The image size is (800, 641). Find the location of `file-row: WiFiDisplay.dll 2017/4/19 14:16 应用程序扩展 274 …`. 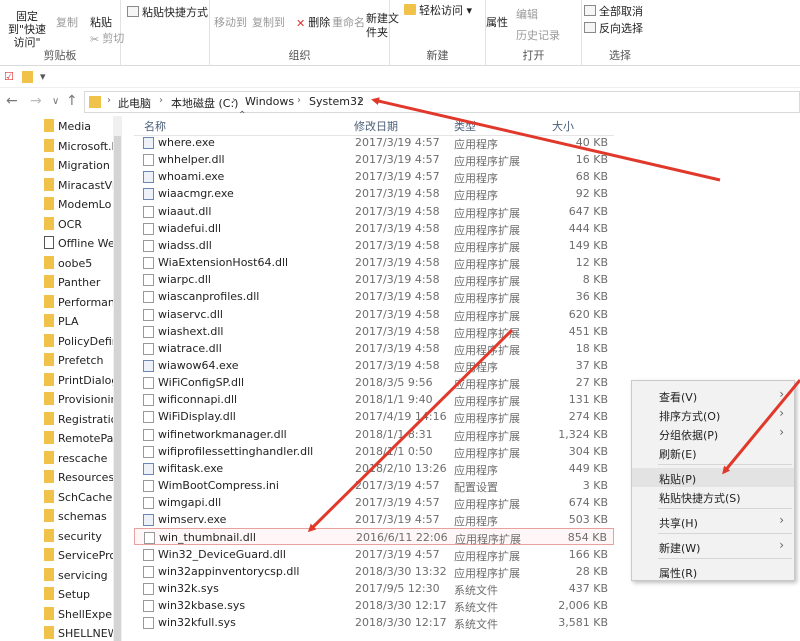

file-row: WiFiDisplay.dll 2017/4/19 14:16 应用程序扩展 274 … is located at coordinates (374, 416).